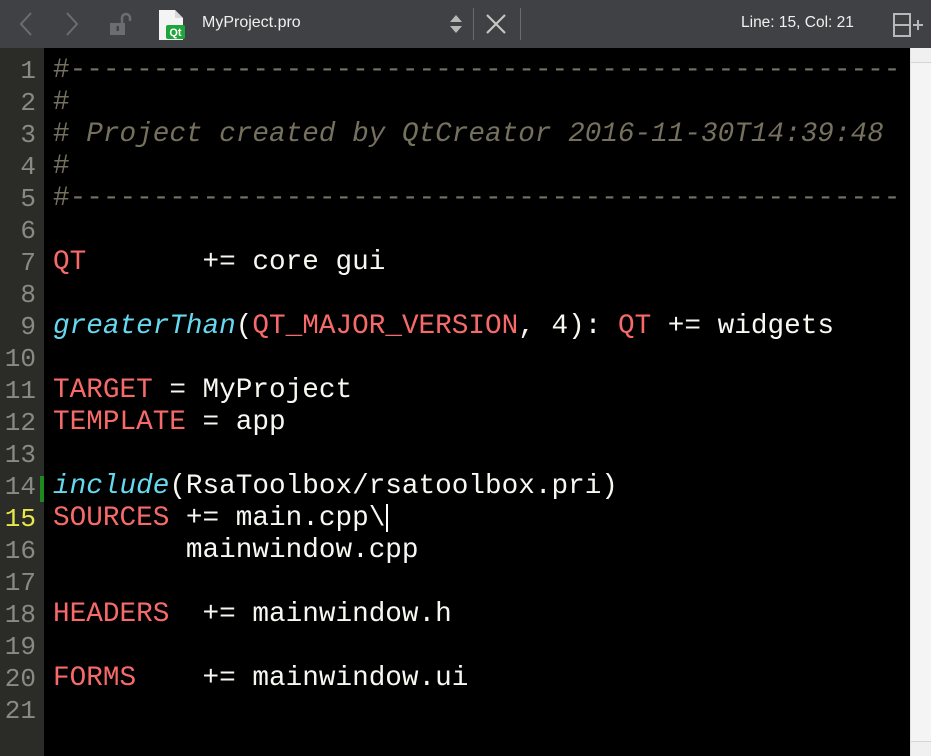  I want to click on text-cursor, so click(387, 517).